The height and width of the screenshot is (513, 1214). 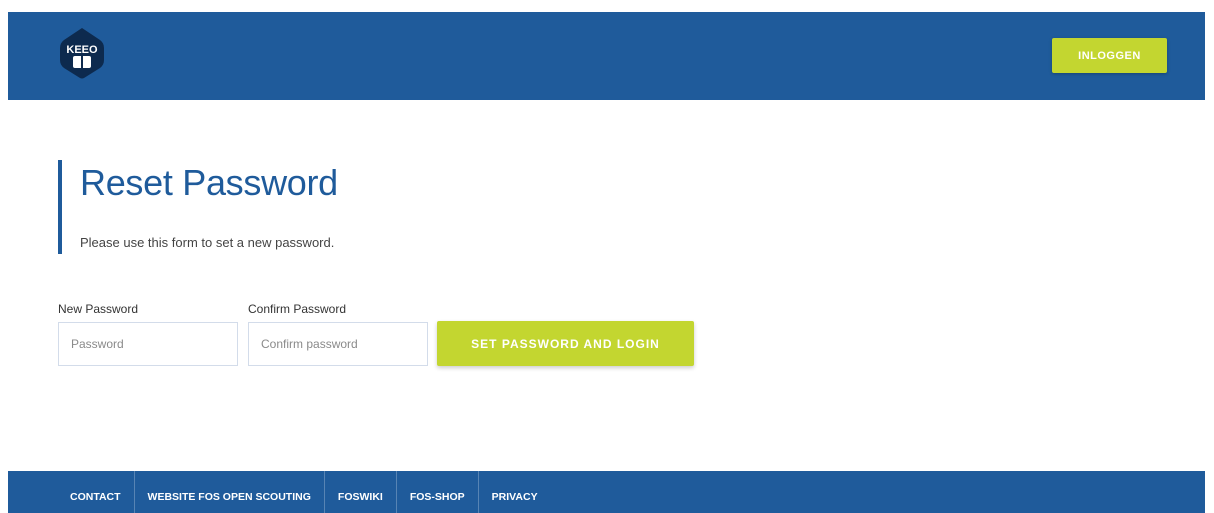 I want to click on confirm-password-label: Confirm Password, so click(x=297, y=309).